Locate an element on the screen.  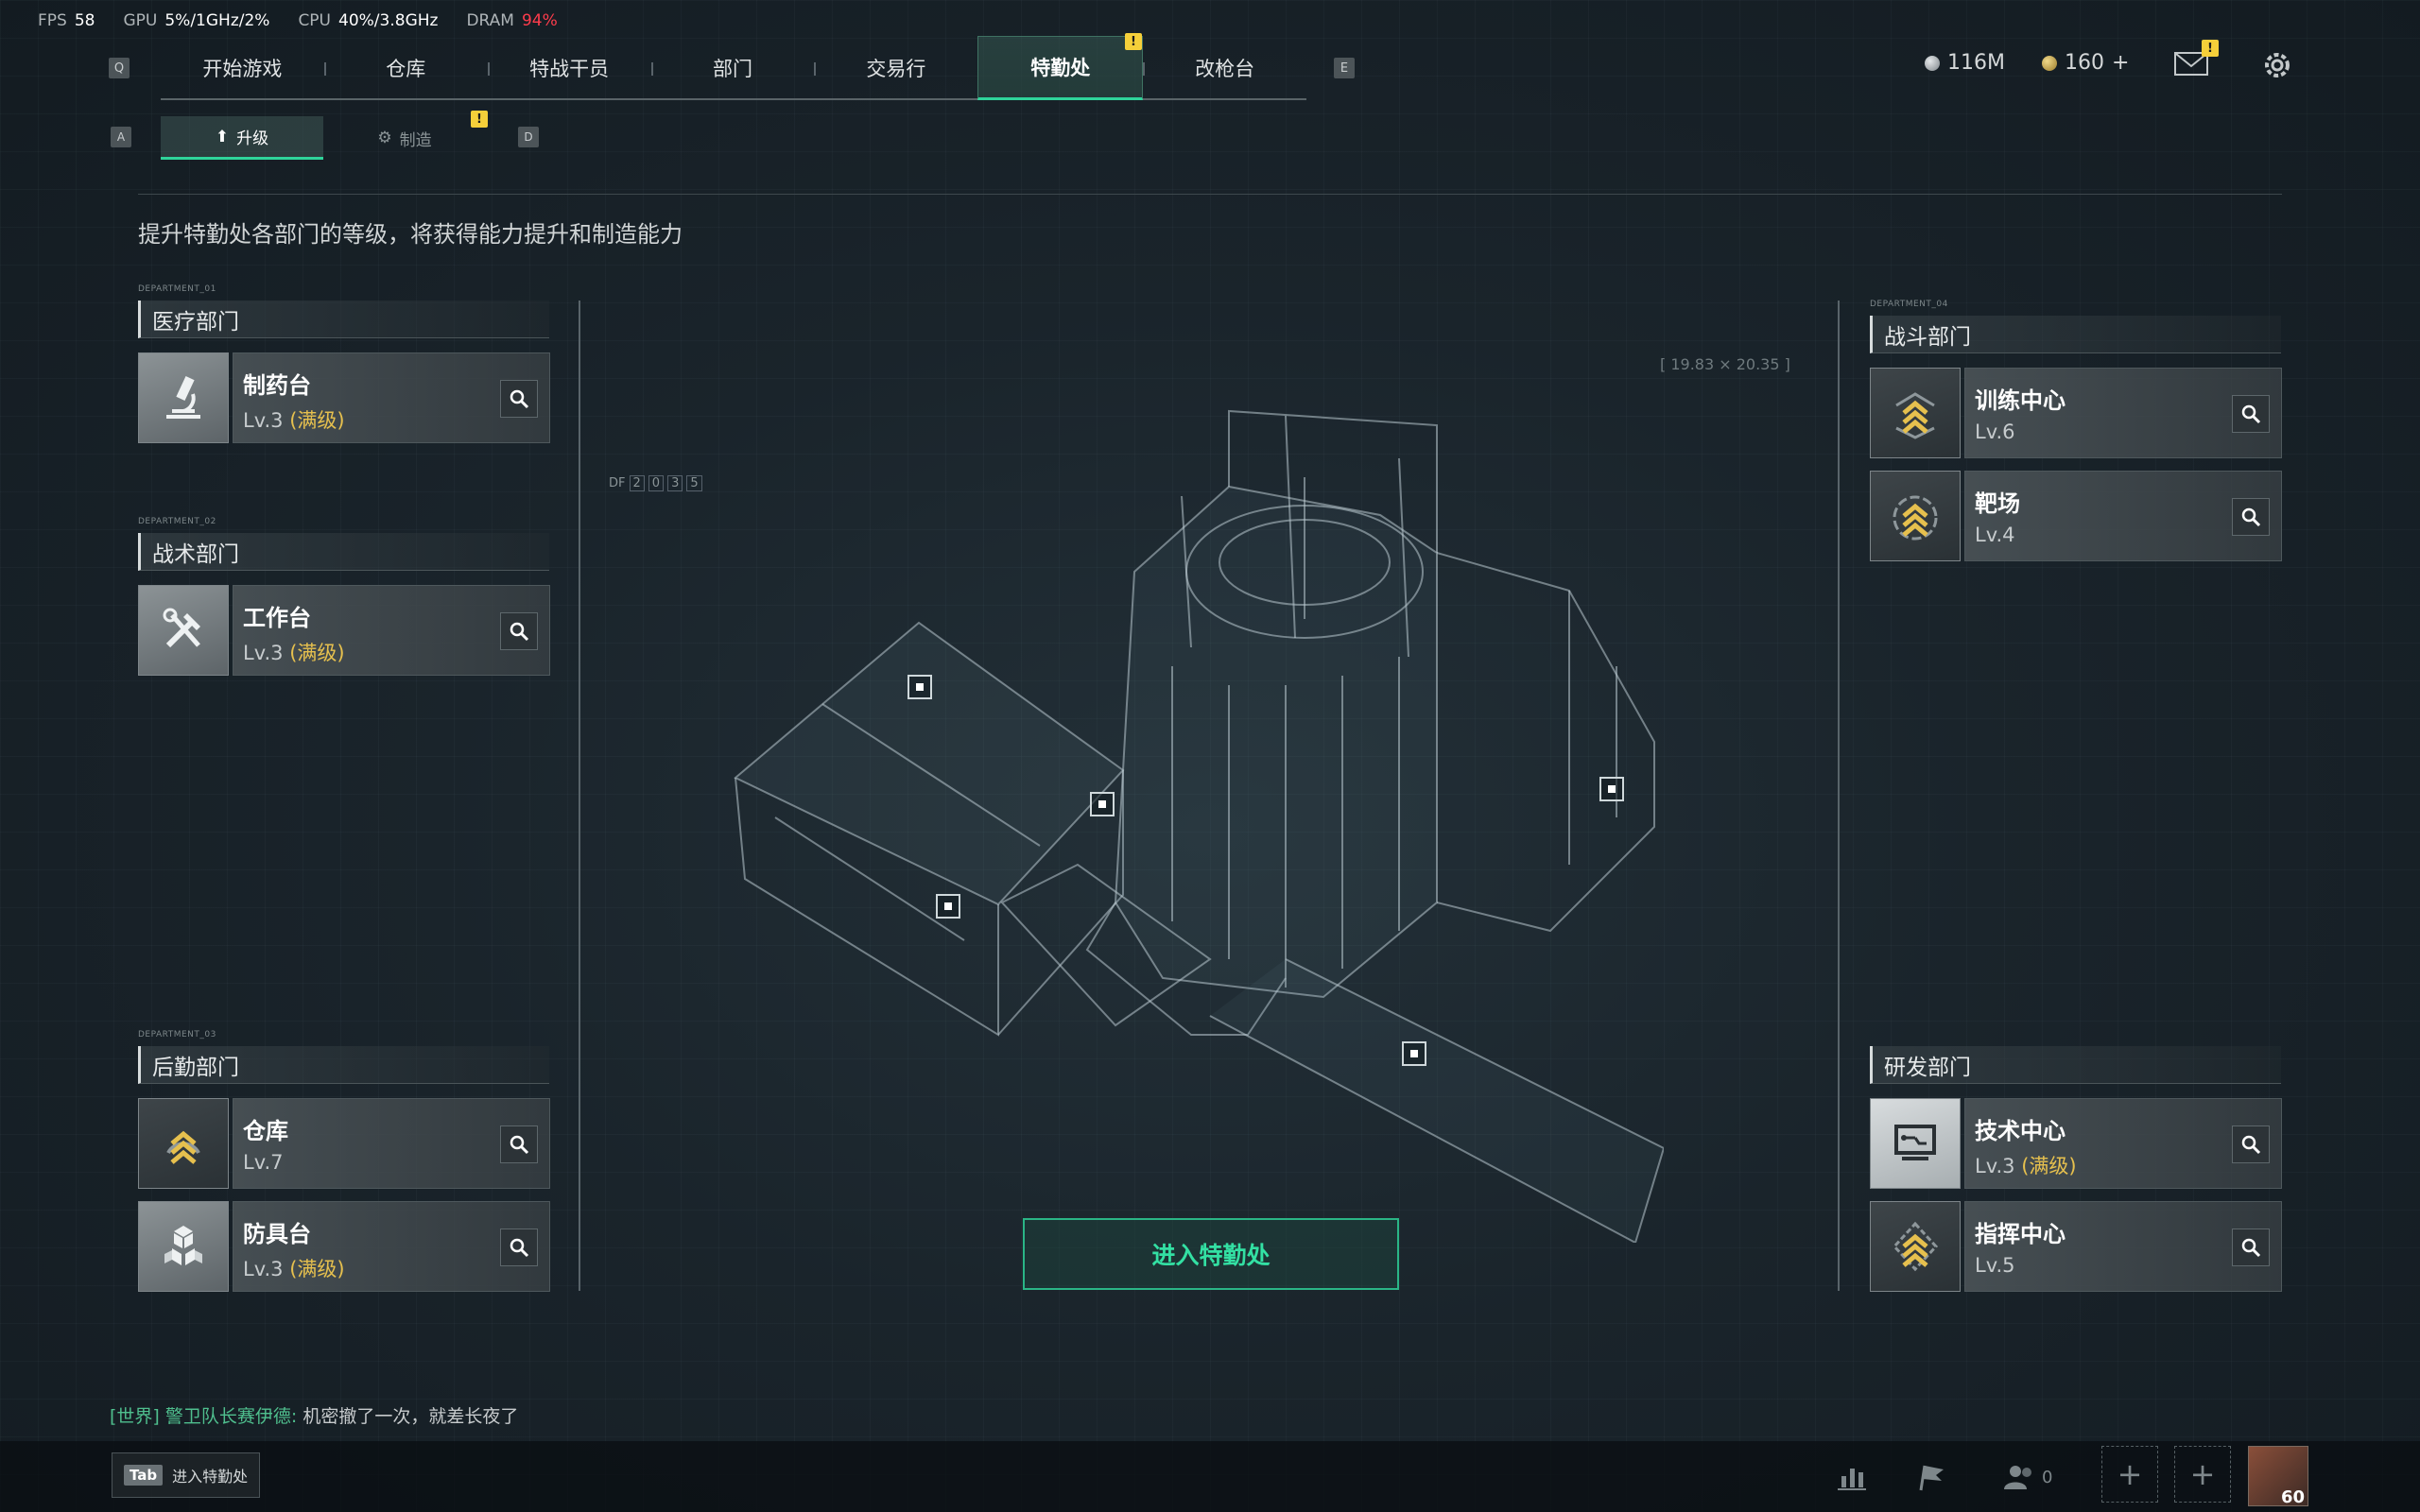
special-ops-alert-badge: ! is located at coordinates (1133, 41).